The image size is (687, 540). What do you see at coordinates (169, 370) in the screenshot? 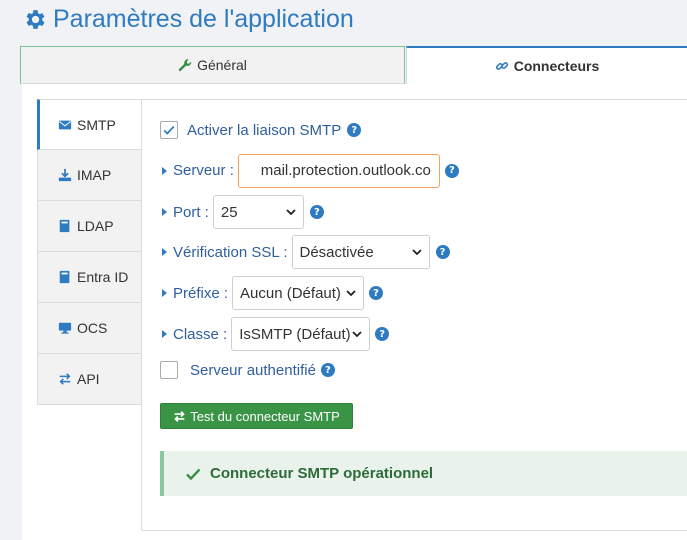
I see `auth-checkbox` at bounding box center [169, 370].